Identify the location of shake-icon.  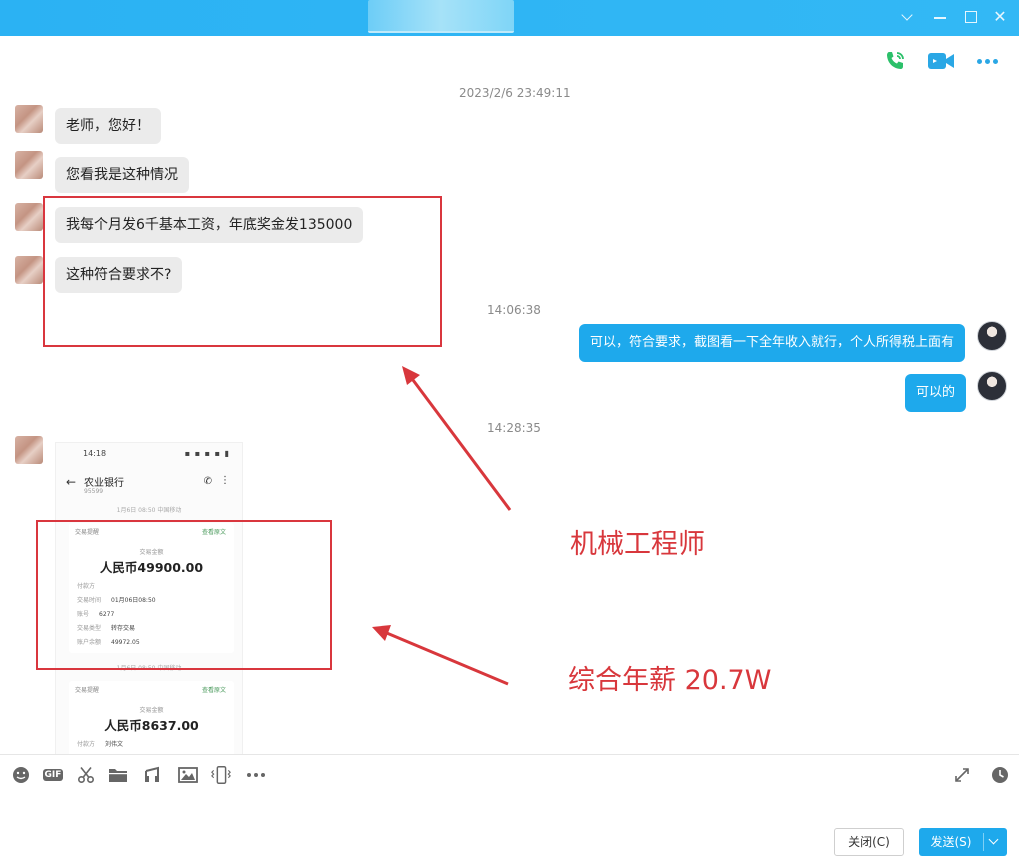
(221, 775).